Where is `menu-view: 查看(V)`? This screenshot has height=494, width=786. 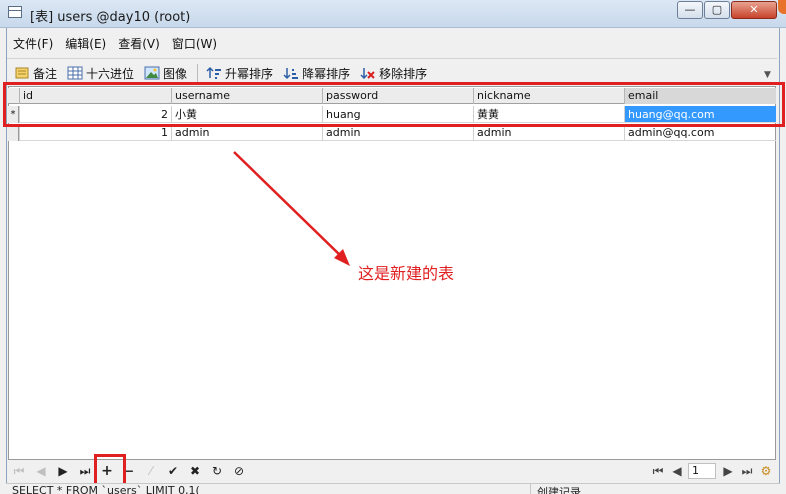
menu-view: 查看(V) is located at coordinates (139, 43).